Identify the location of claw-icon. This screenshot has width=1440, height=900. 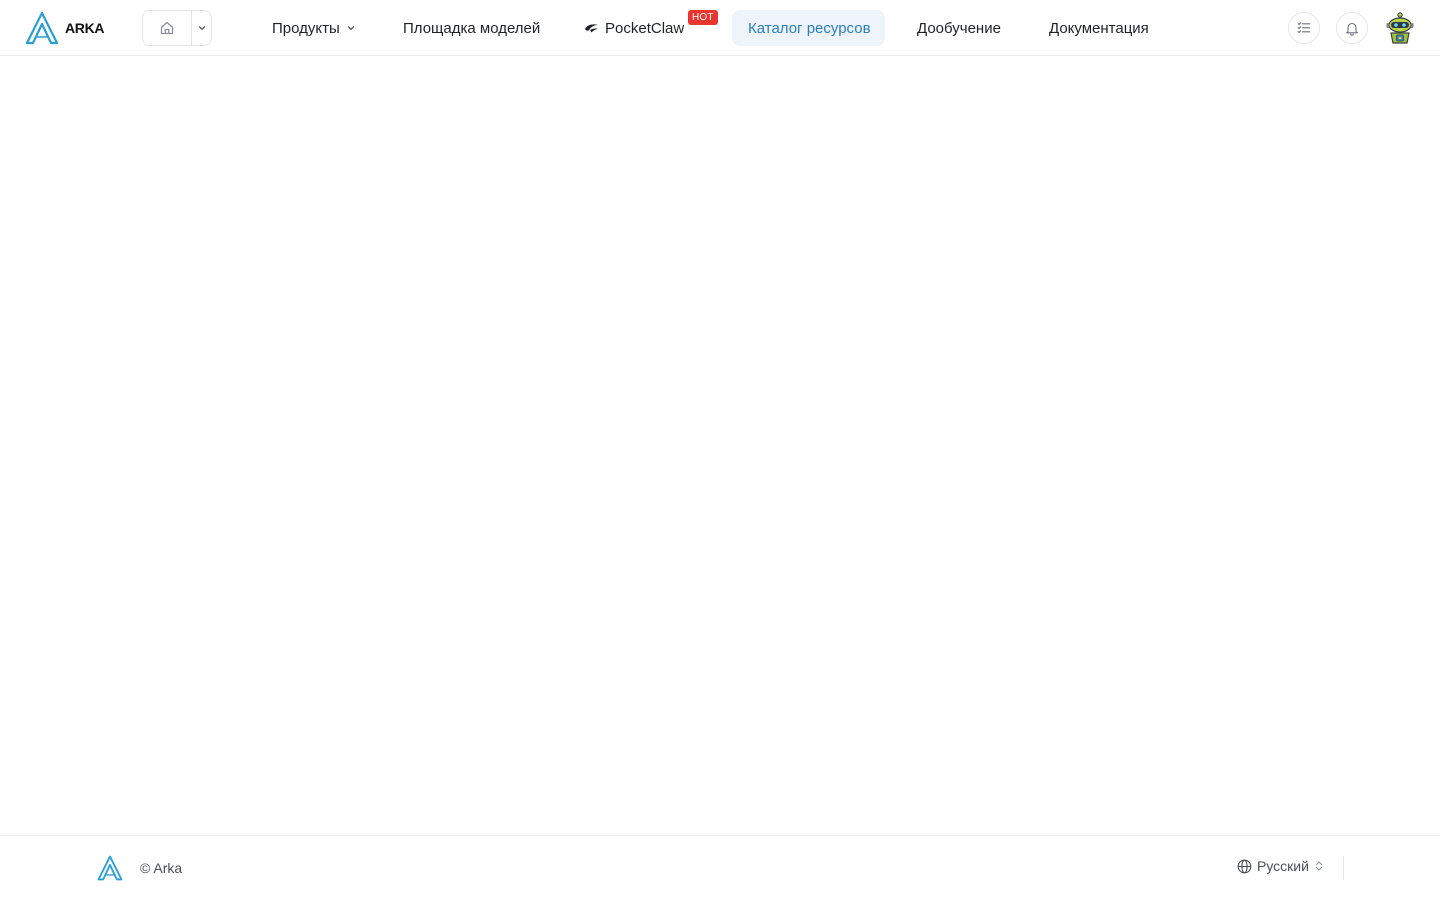
(591, 28).